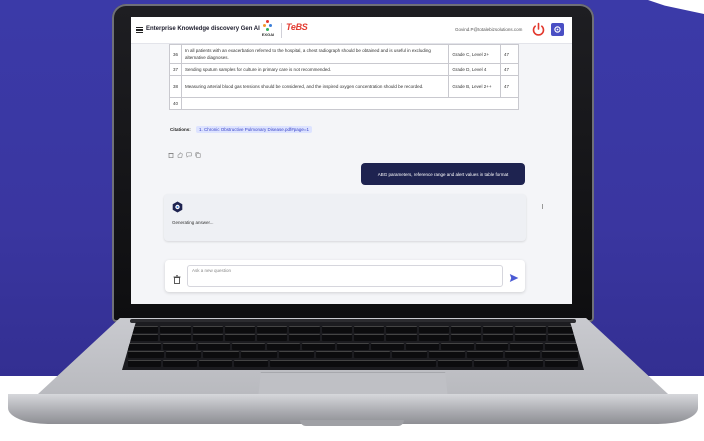 This screenshot has height=441, width=704. I want to click on mouse-cursor, so click(543, 206).